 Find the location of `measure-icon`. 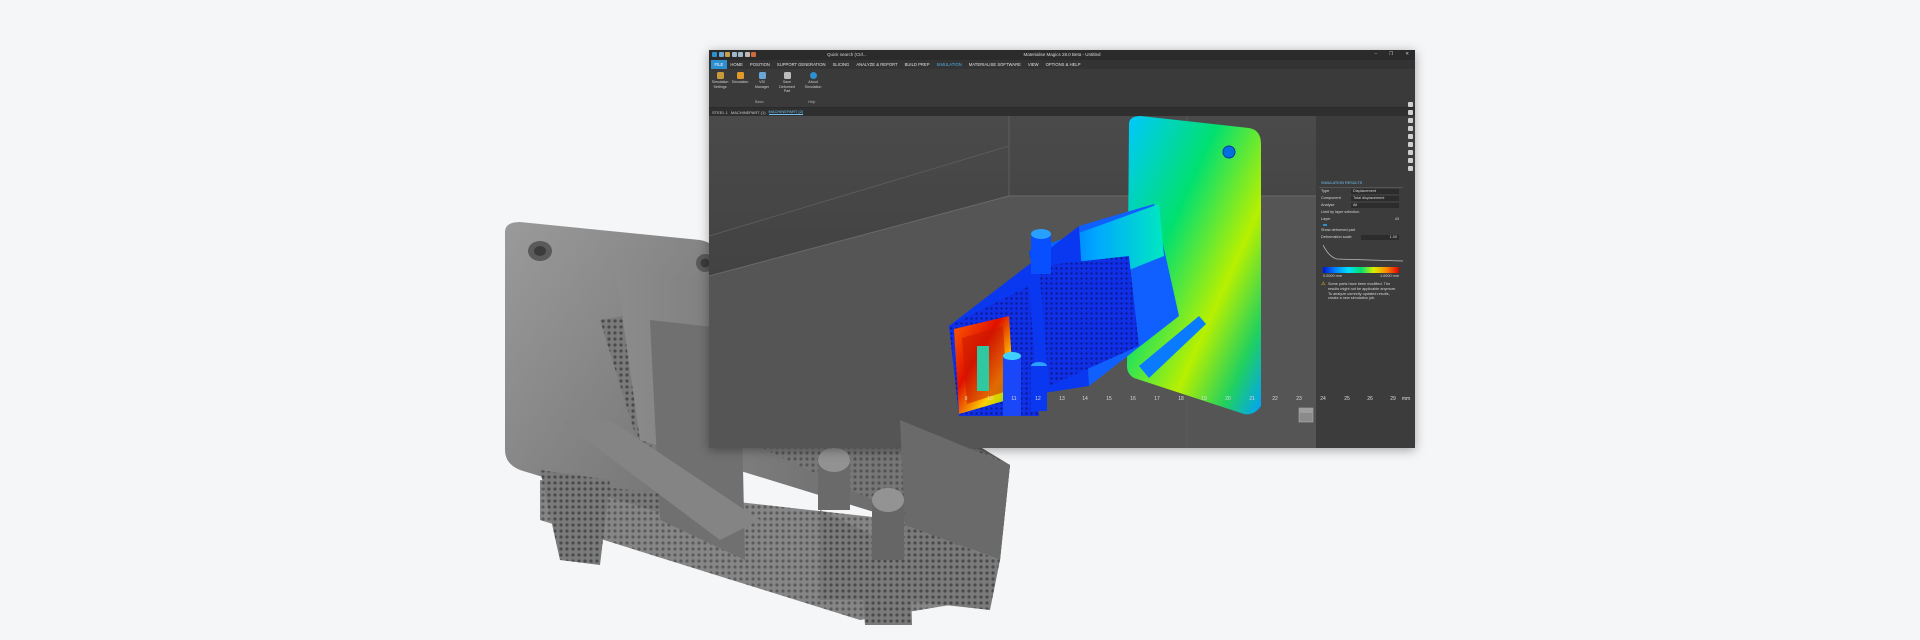

measure-icon is located at coordinates (1410, 120).